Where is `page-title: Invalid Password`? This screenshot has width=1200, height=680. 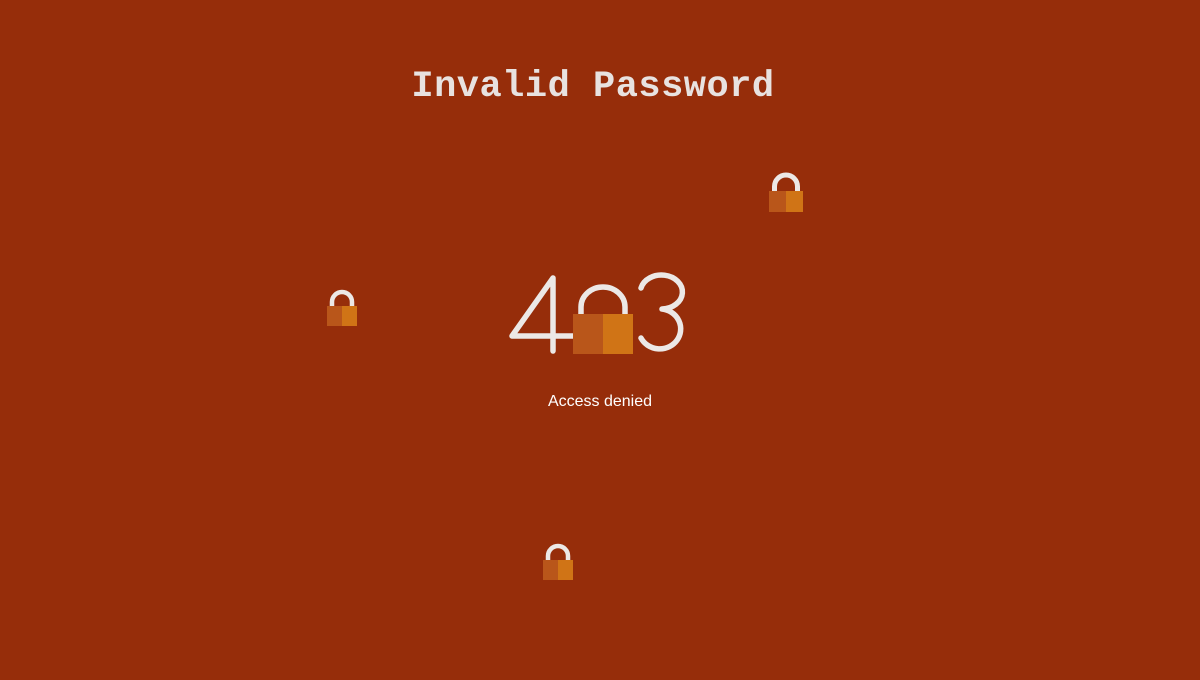
page-title: Invalid Password is located at coordinates (593, 87).